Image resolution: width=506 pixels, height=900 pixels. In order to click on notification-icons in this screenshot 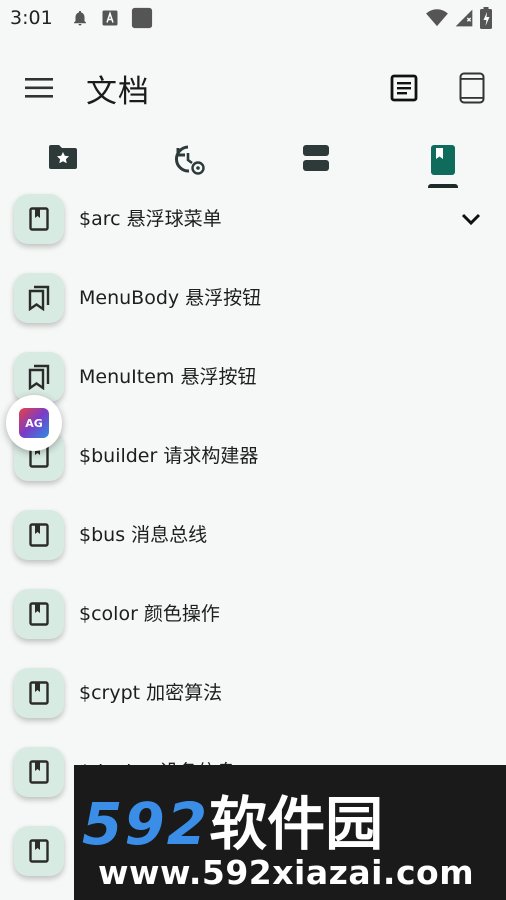, I will do `click(112, 18)`.